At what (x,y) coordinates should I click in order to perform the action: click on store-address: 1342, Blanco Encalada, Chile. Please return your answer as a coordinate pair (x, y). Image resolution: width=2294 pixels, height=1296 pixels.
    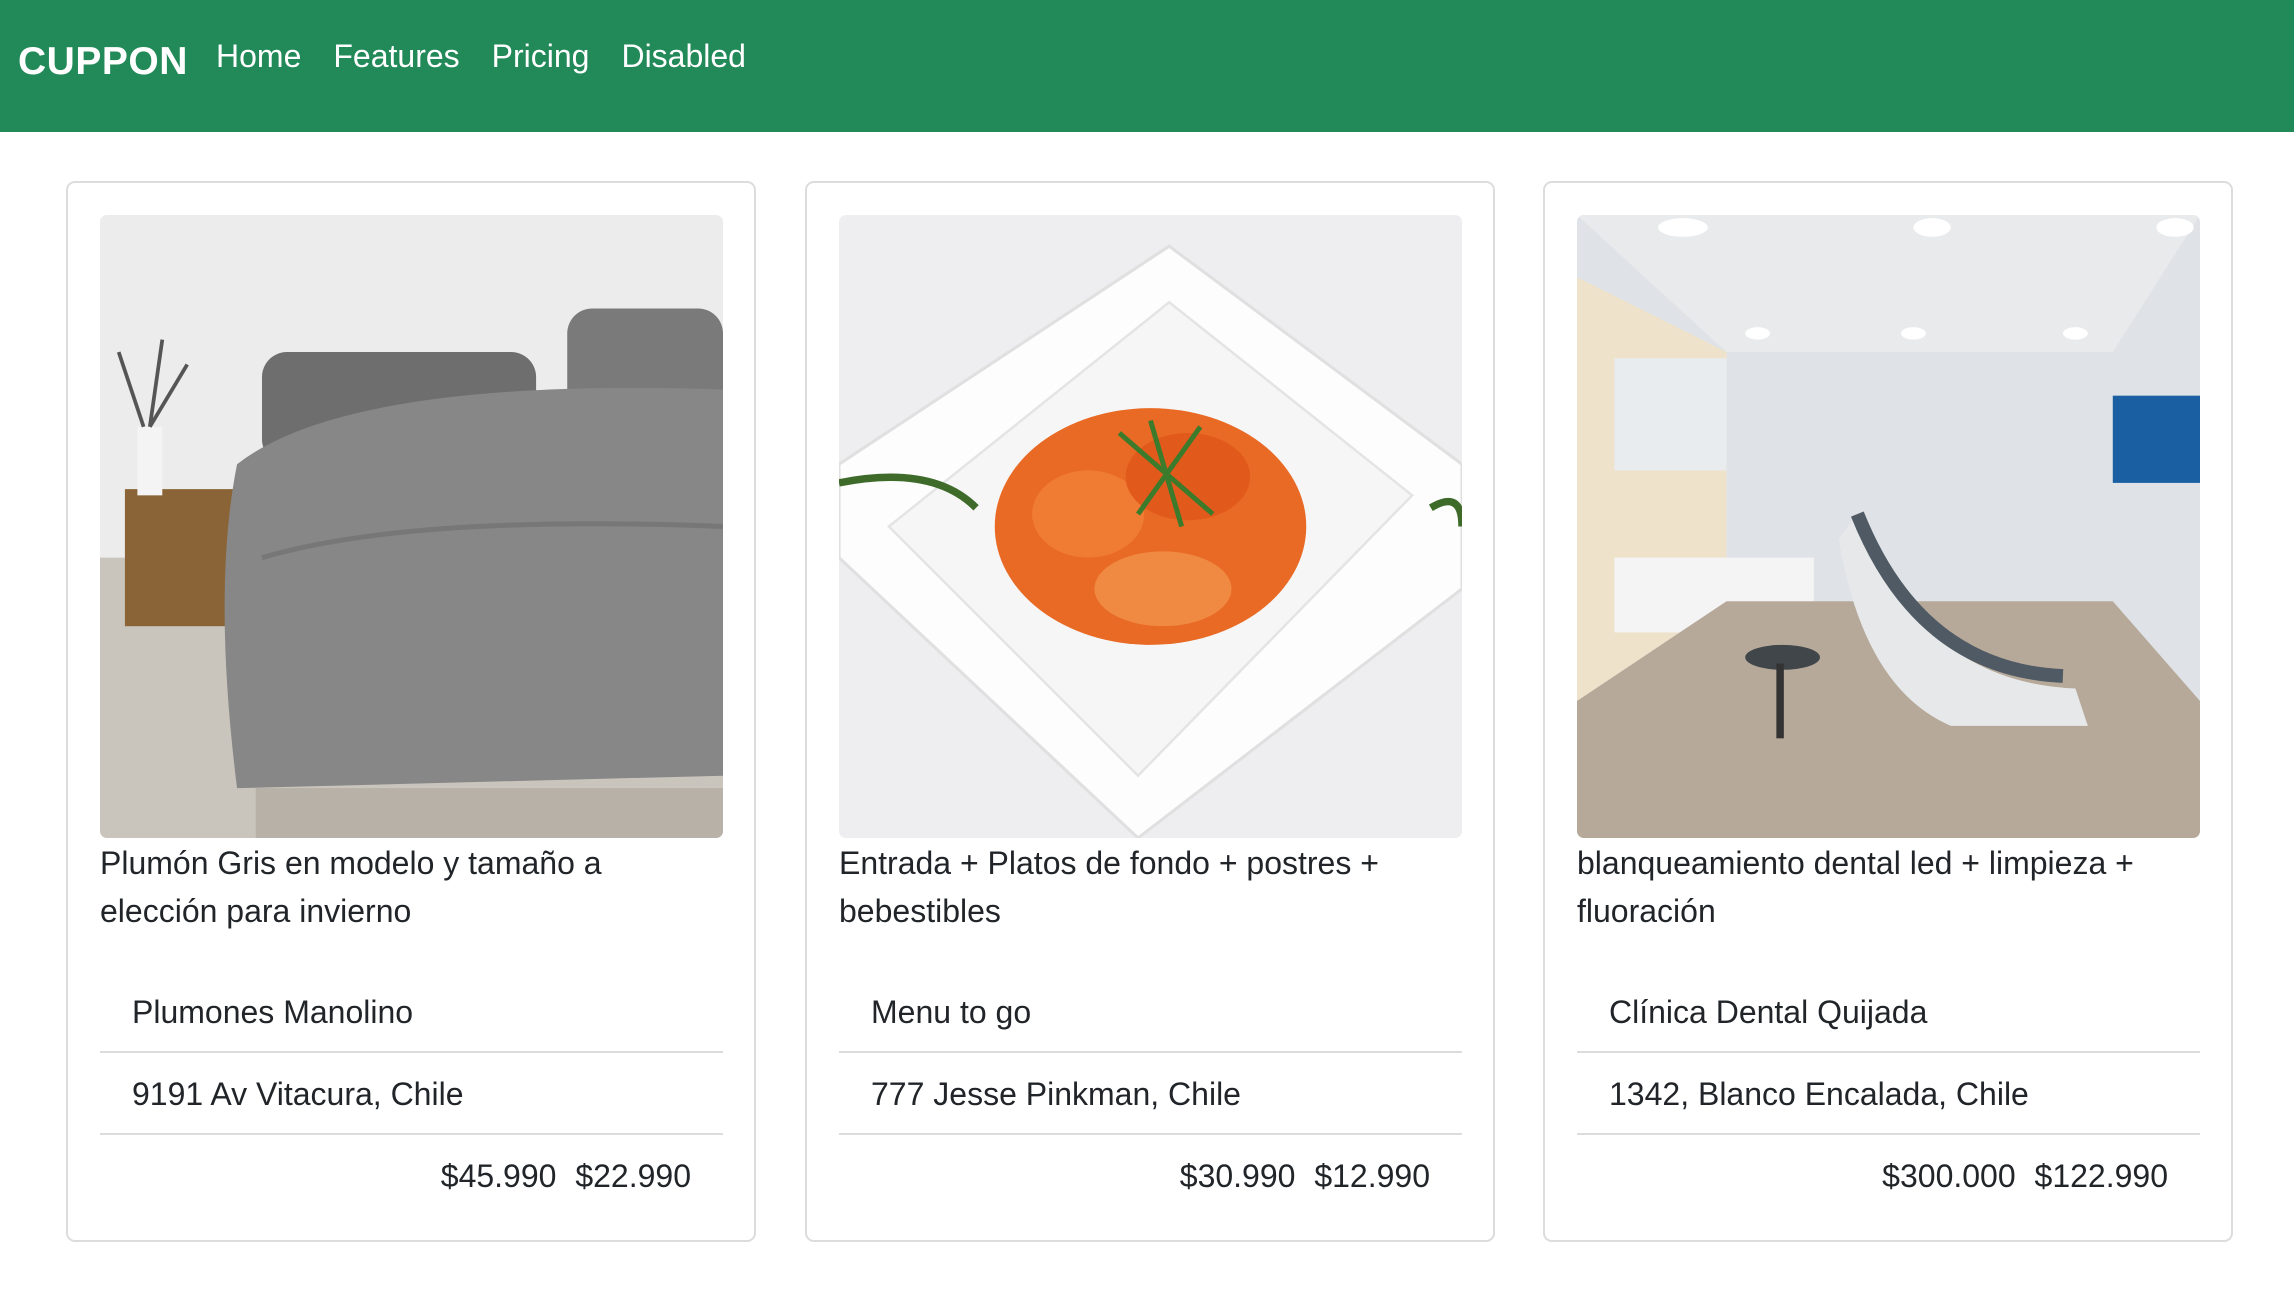
    Looking at the image, I should click on (1888, 1094).